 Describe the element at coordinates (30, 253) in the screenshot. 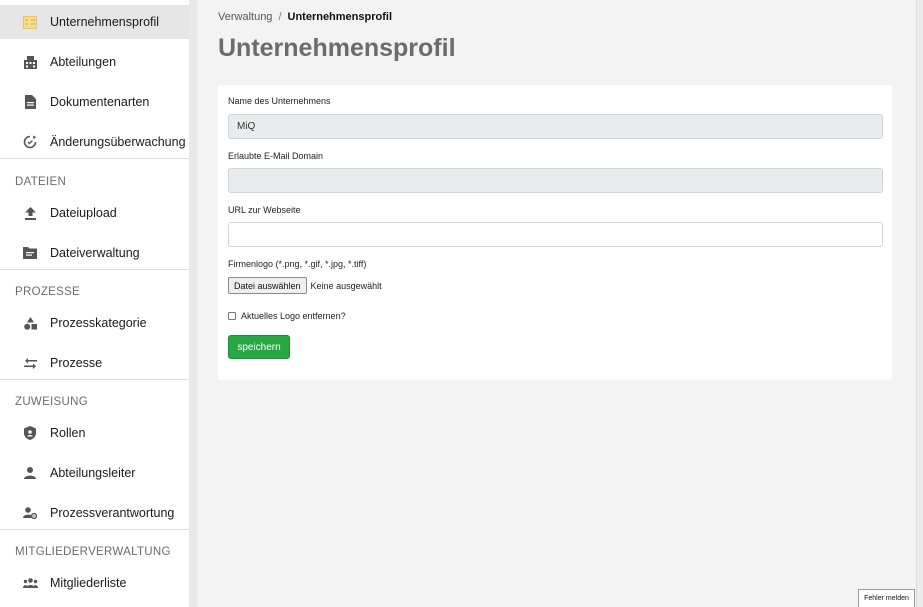

I see `folder-icon` at that location.